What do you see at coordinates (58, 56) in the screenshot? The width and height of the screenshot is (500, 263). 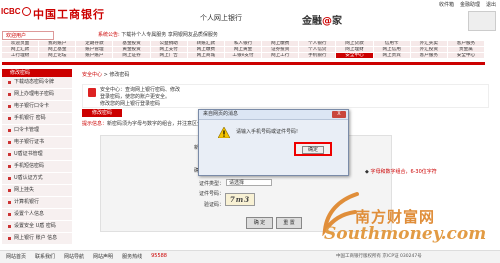 I see `nav-item: 网上论坛` at bounding box center [58, 56].